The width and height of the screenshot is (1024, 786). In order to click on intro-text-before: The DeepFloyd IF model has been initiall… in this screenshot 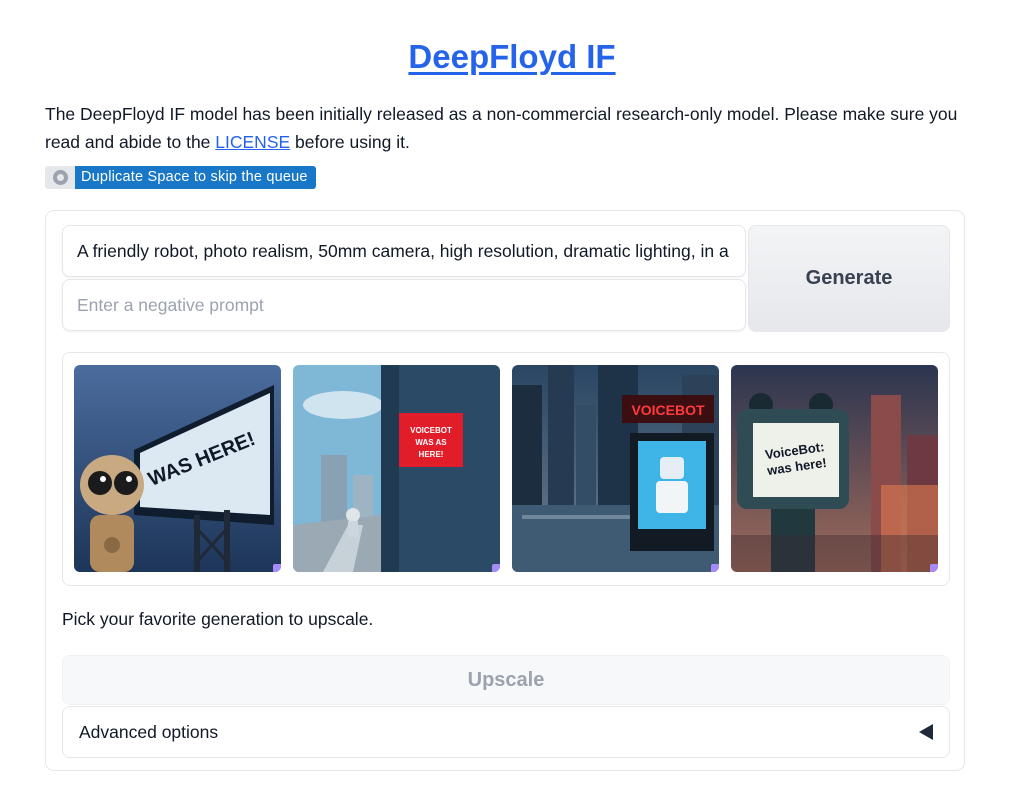, I will do `click(501, 128)`.